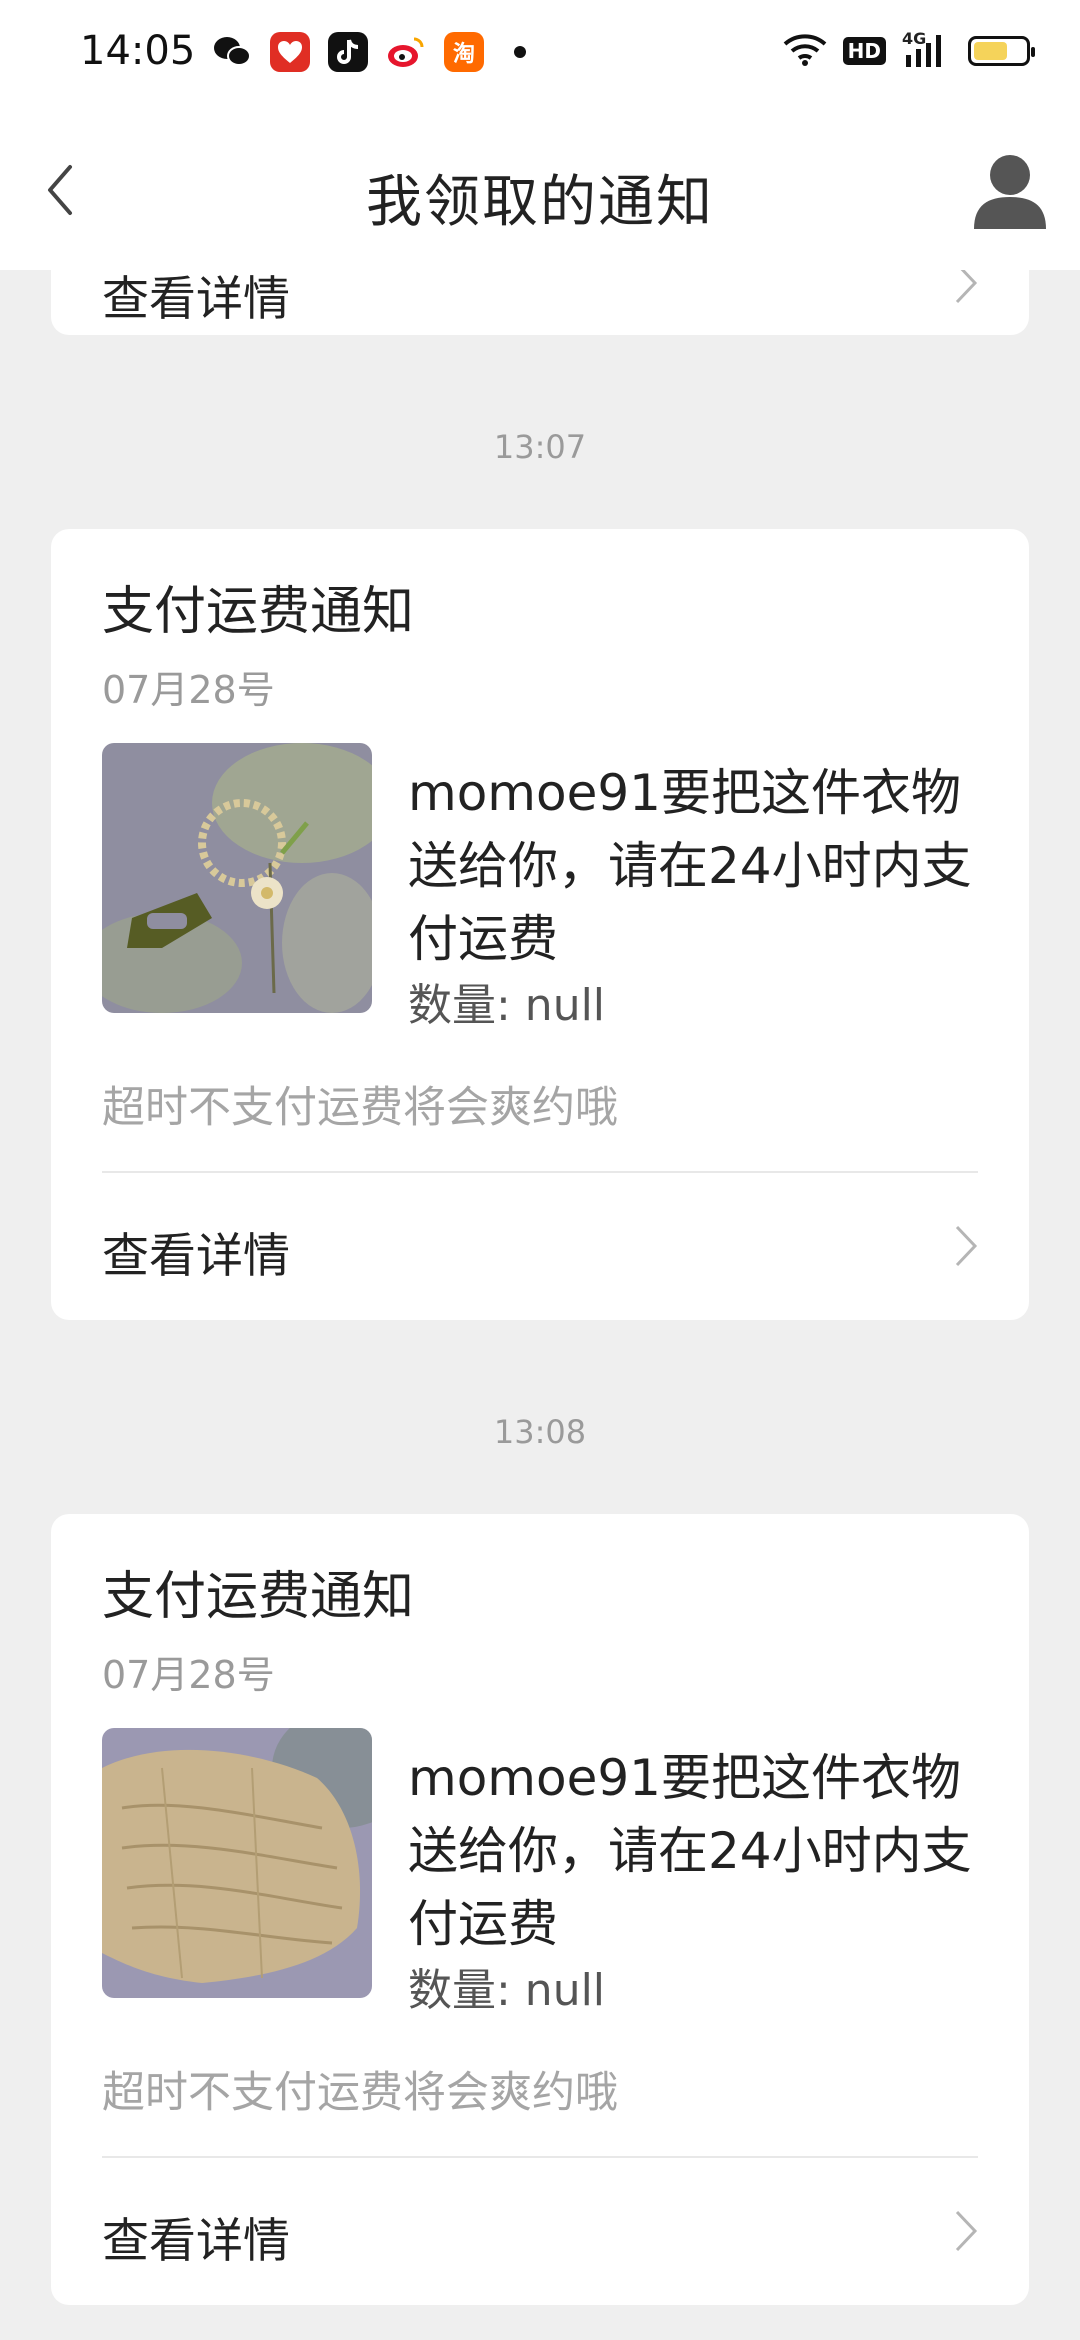  I want to click on battery-icon, so click(1001, 51).